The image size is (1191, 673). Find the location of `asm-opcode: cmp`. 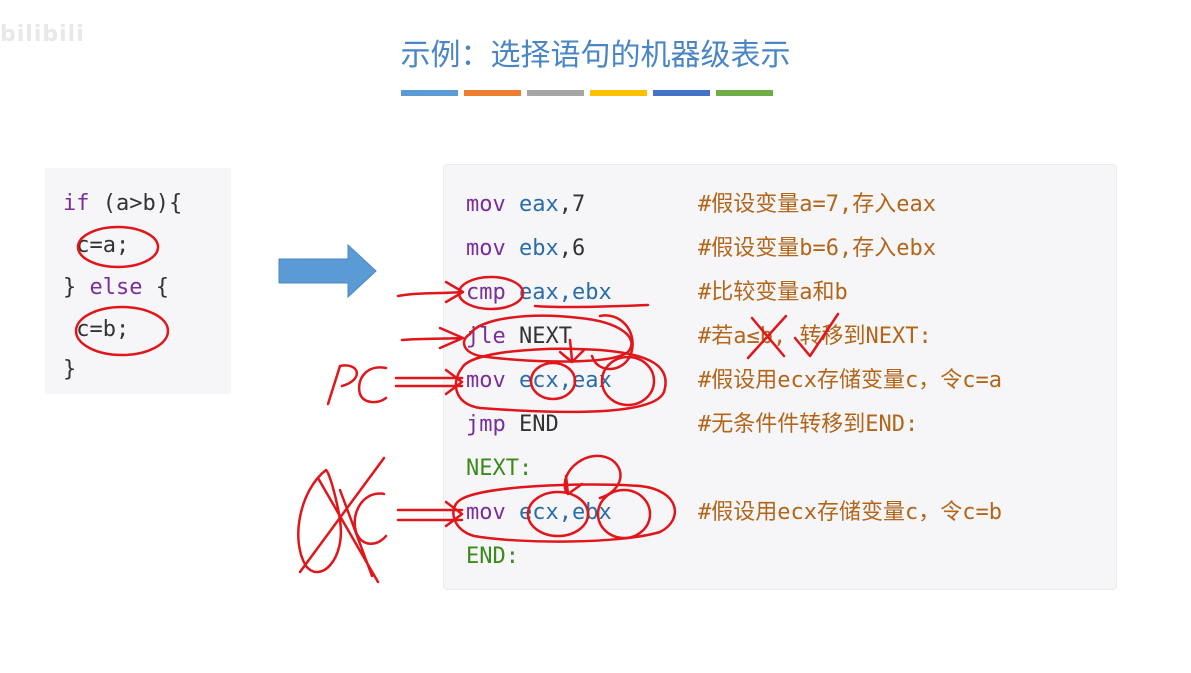

asm-opcode: cmp is located at coordinates (486, 292).